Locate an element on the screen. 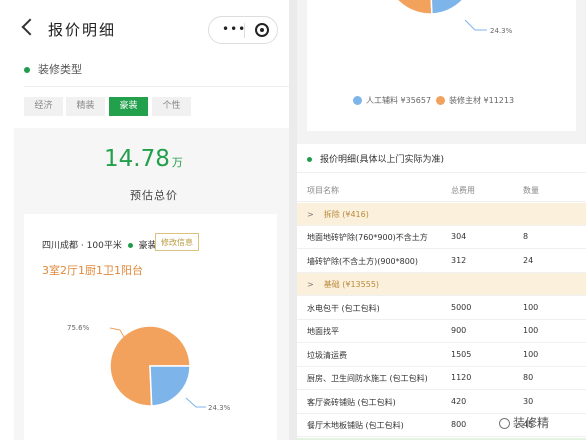 The image size is (586, 440). item-cost-cell: 5000 is located at coordinates (461, 307).